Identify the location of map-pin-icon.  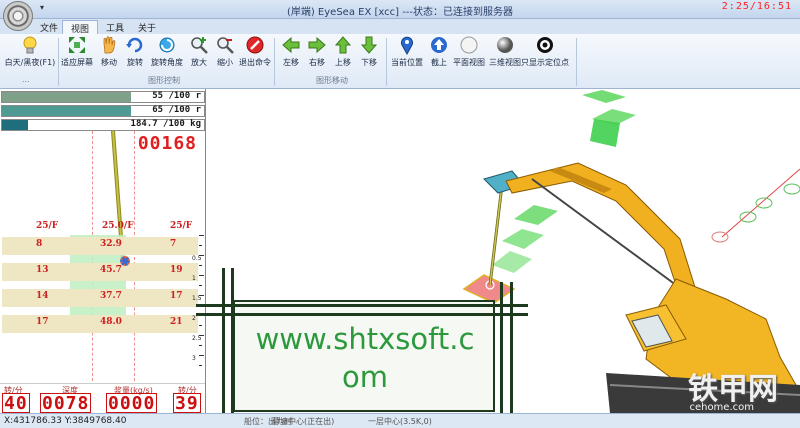
(407, 45).